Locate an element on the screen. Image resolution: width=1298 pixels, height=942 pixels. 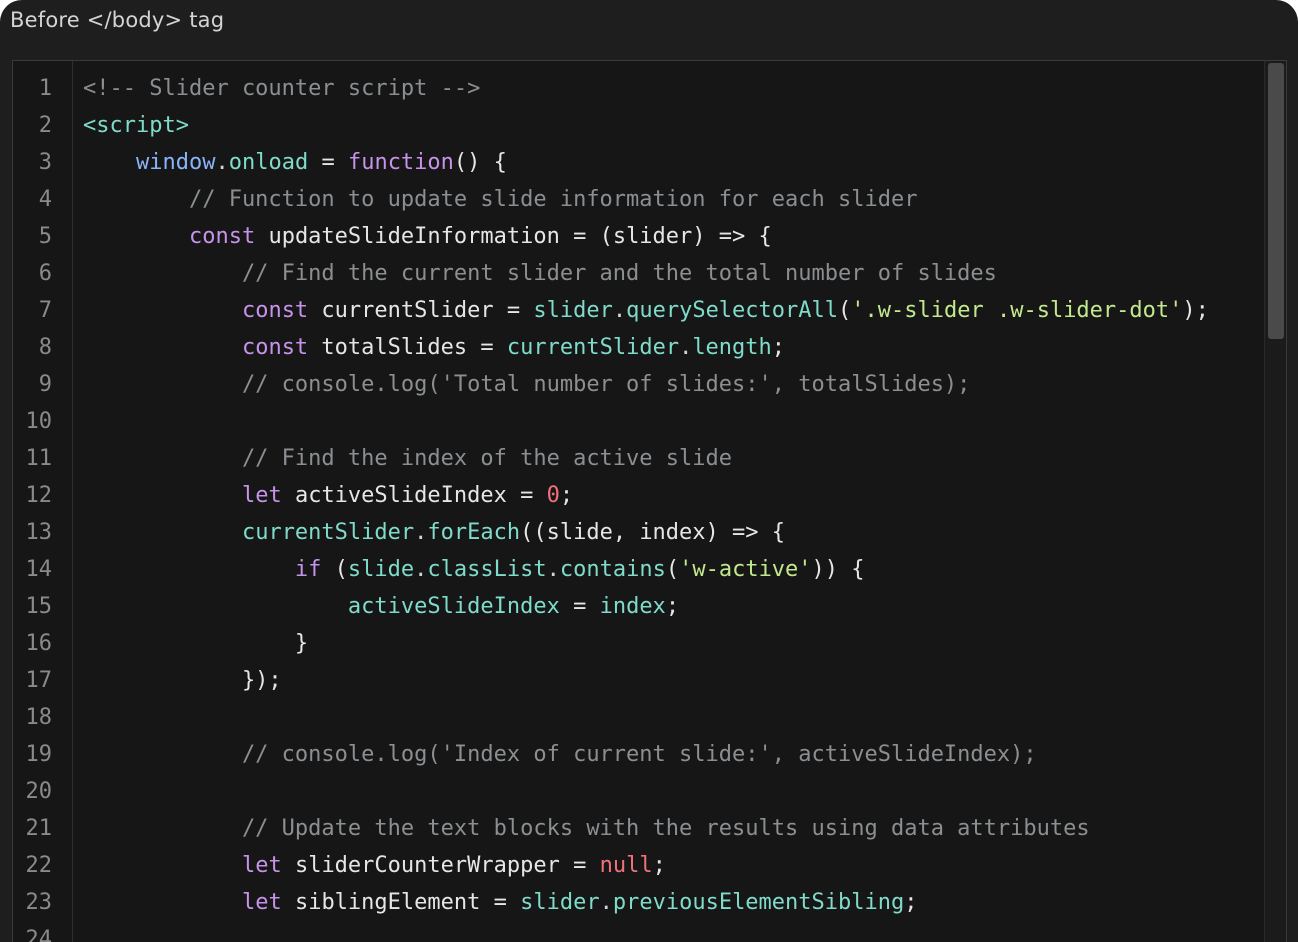
line-number: 4 is located at coordinates (45, 199).